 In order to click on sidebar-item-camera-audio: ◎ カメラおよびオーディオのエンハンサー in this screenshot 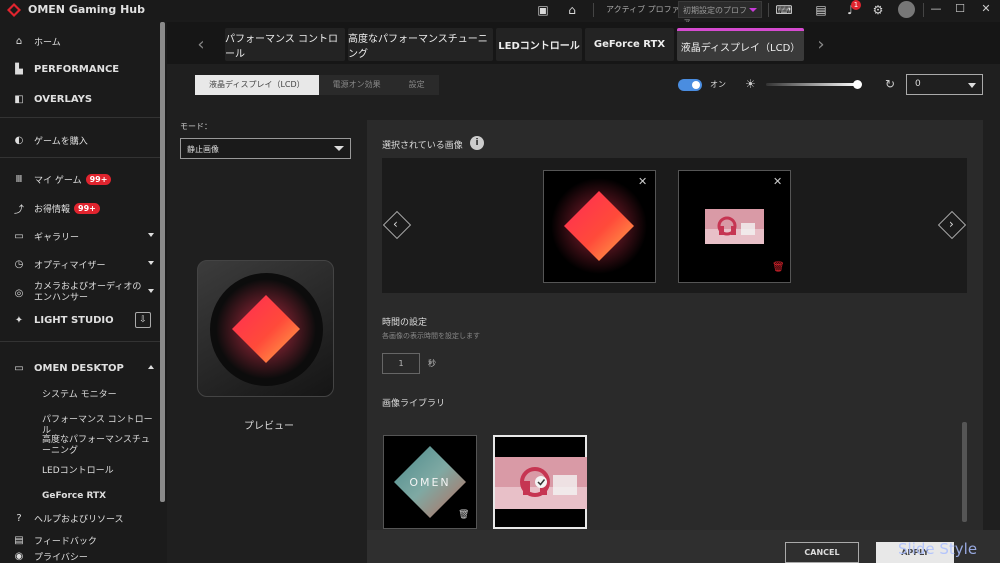, I will do `click(80, 293)`.